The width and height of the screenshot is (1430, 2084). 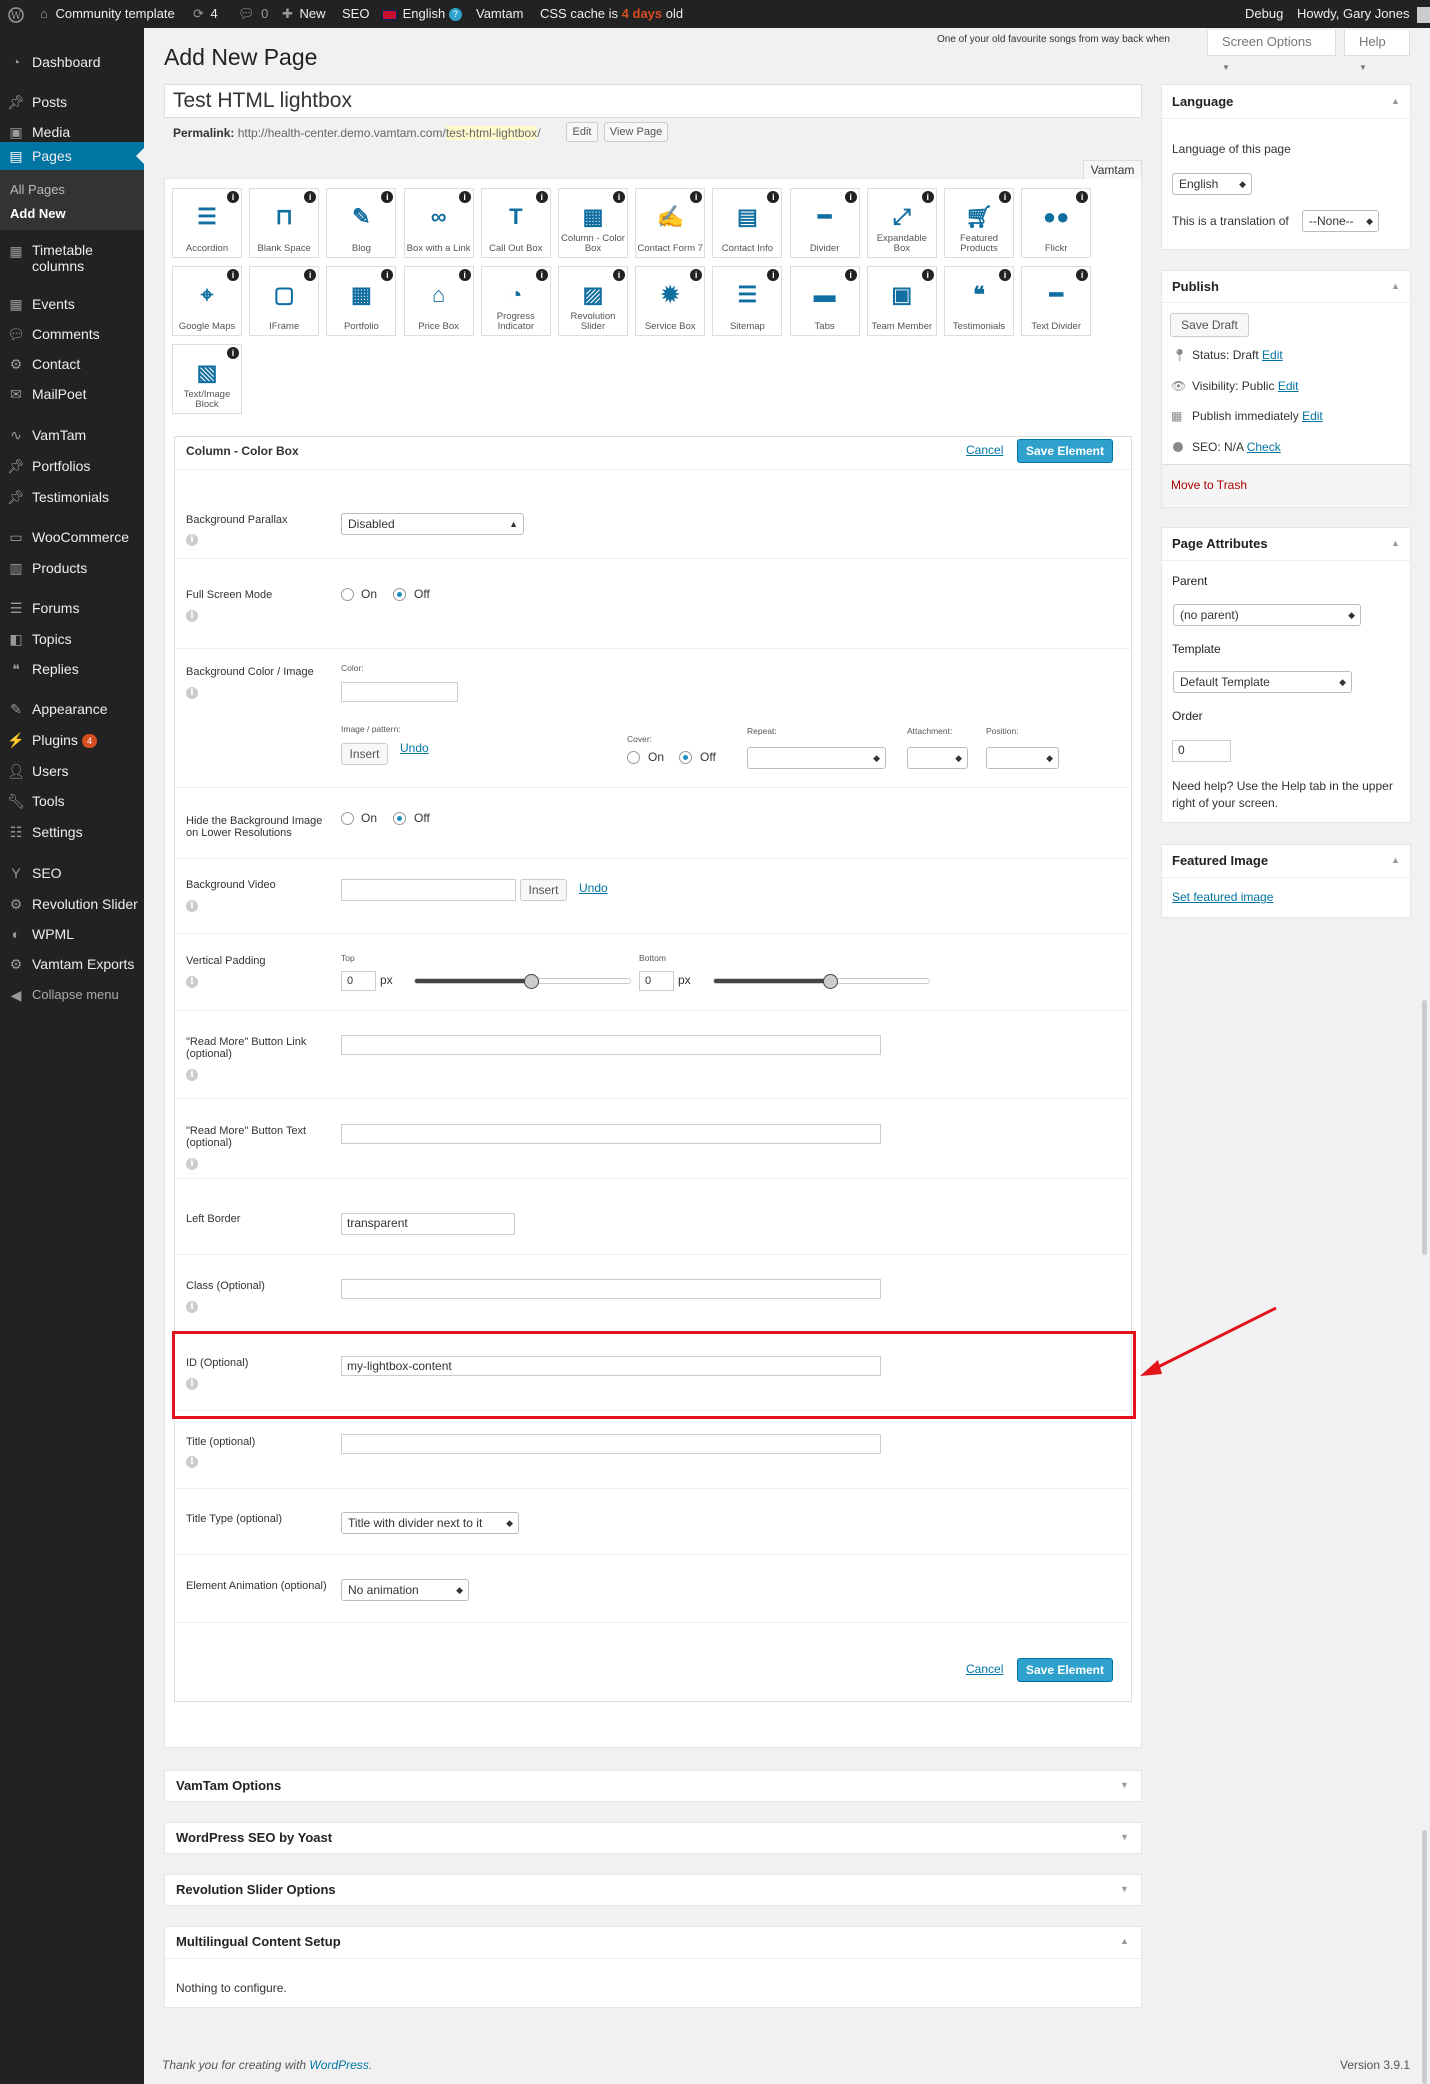 What do you see at coordinates (582, 132) in the screenshot?
I see `permalink-edit-button: Edit` at bounding box center [582, 132].